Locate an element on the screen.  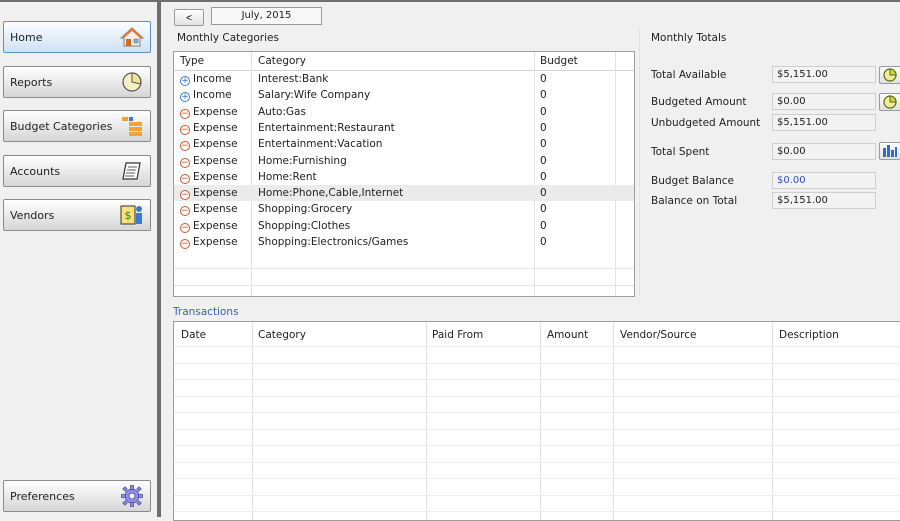
row-category: Salary:Wife Company is located at coordinates (314, 95).